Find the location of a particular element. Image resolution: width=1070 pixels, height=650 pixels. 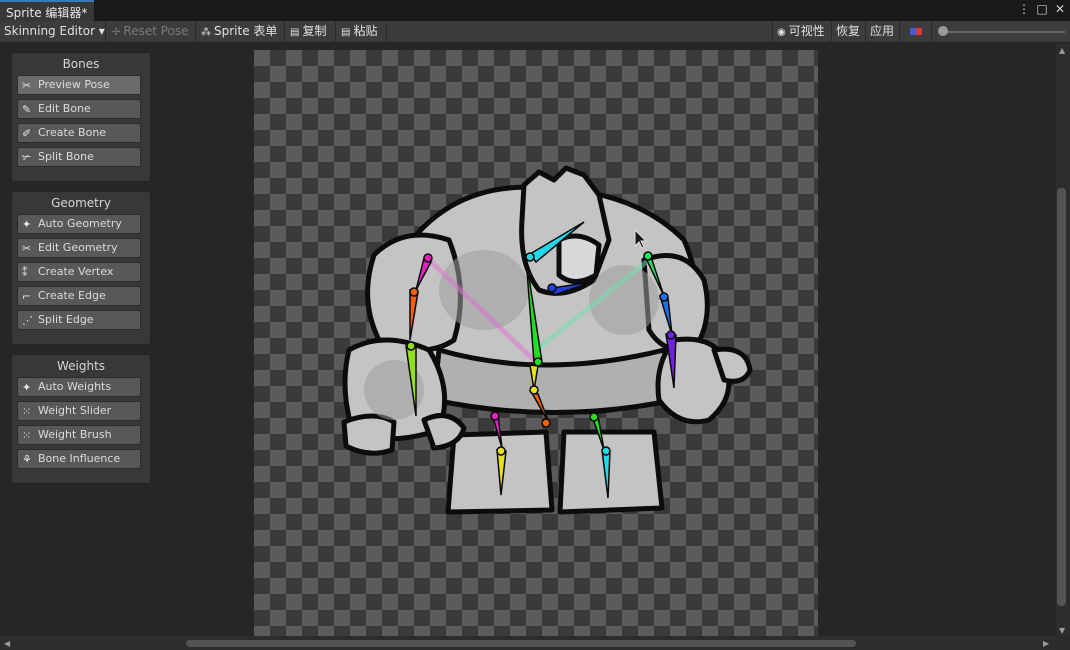

more-icon: ⋮ is located at coordinates (1024, 9).